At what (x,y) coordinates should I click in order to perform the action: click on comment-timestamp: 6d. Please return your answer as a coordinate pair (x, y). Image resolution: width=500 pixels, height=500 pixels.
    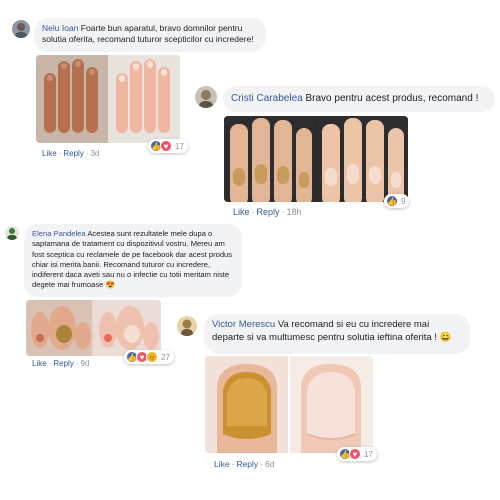
    Looking at the image, I should click on (269, 464).